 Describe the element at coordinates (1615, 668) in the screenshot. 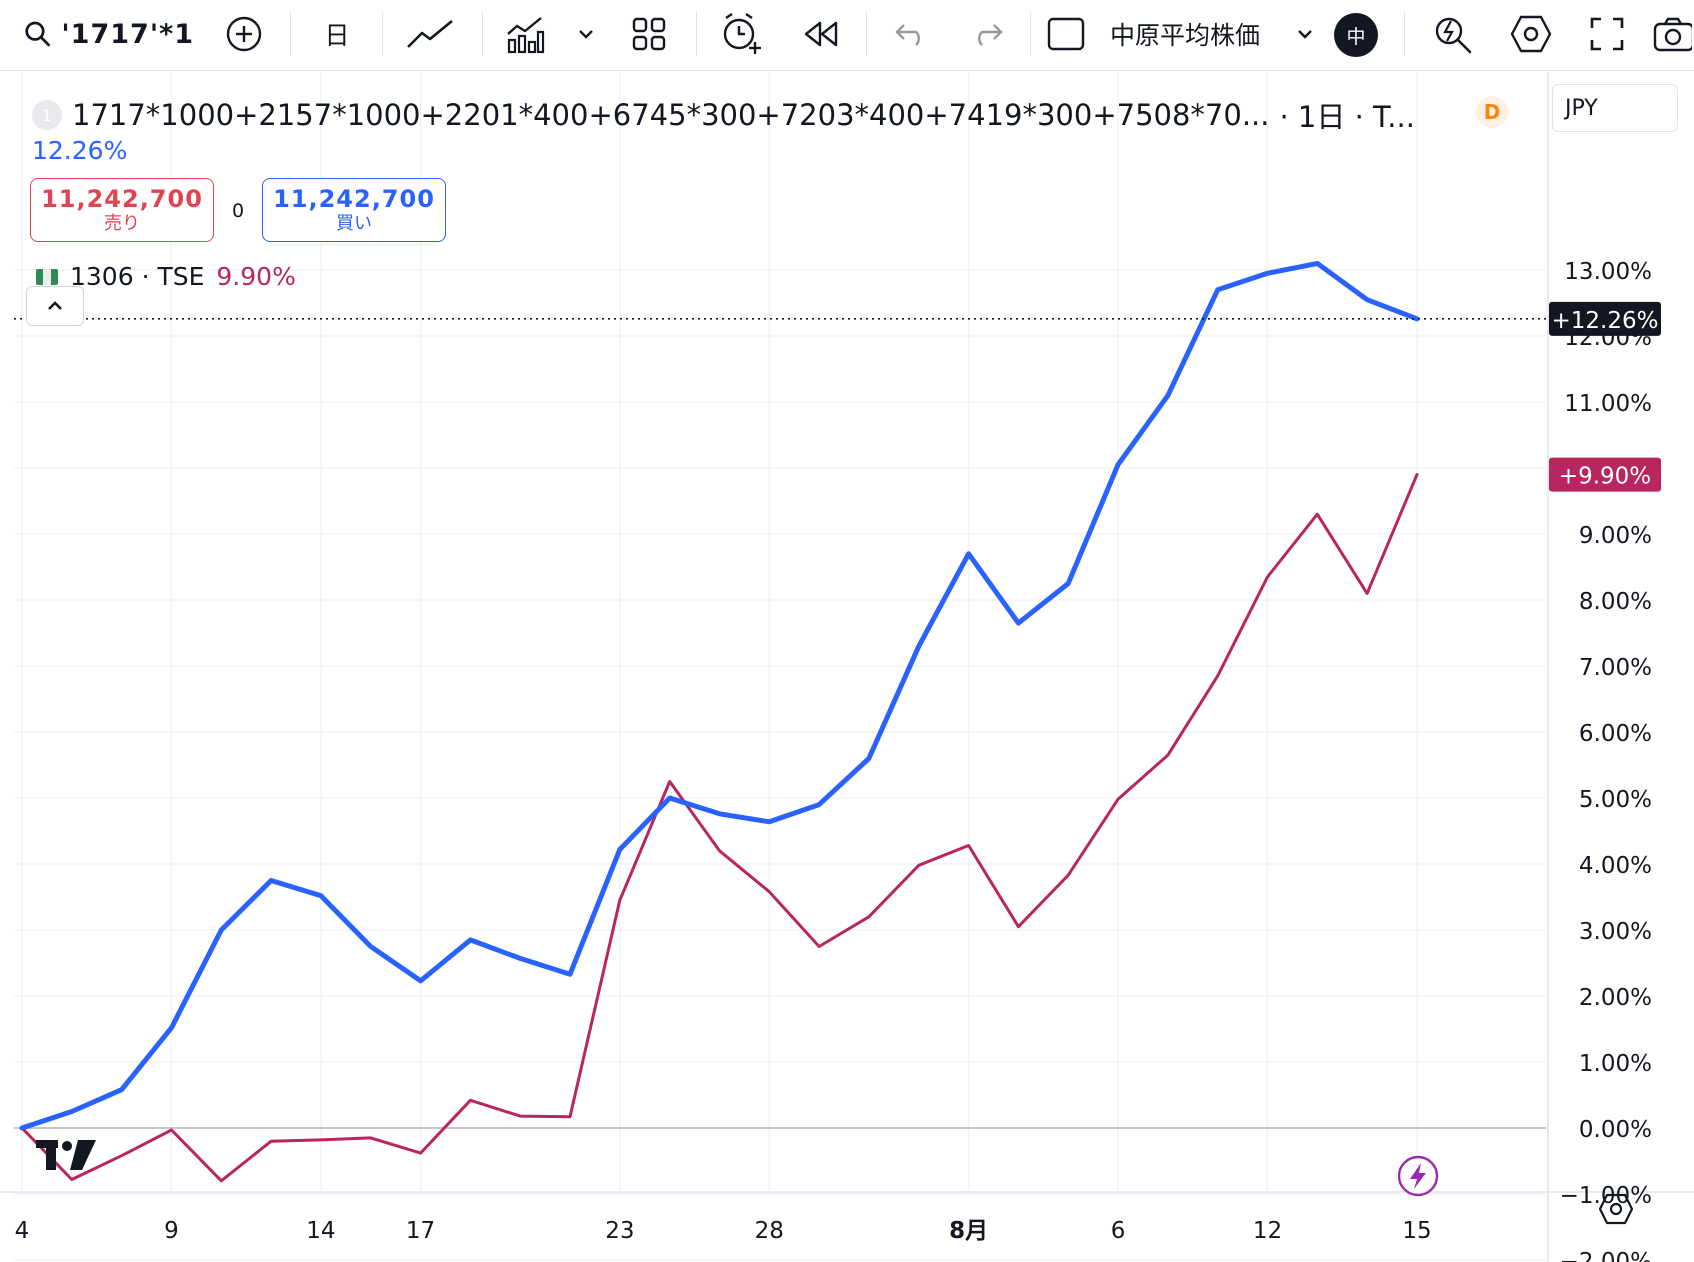

I see `y-tick-label: 7.00%` at that location.